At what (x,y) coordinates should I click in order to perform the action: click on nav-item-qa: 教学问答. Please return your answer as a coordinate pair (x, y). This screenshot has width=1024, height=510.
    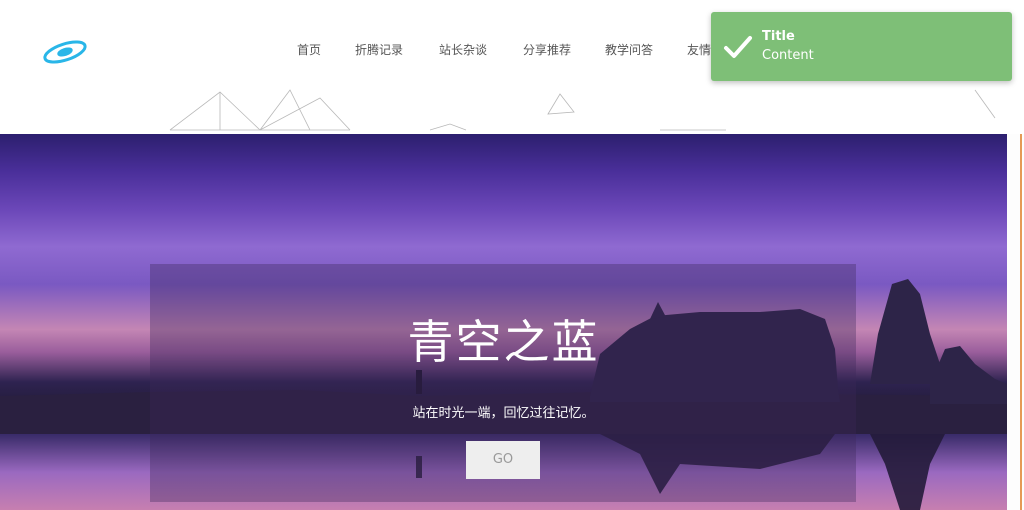
    Looking at the image, I should click on (629, 50).